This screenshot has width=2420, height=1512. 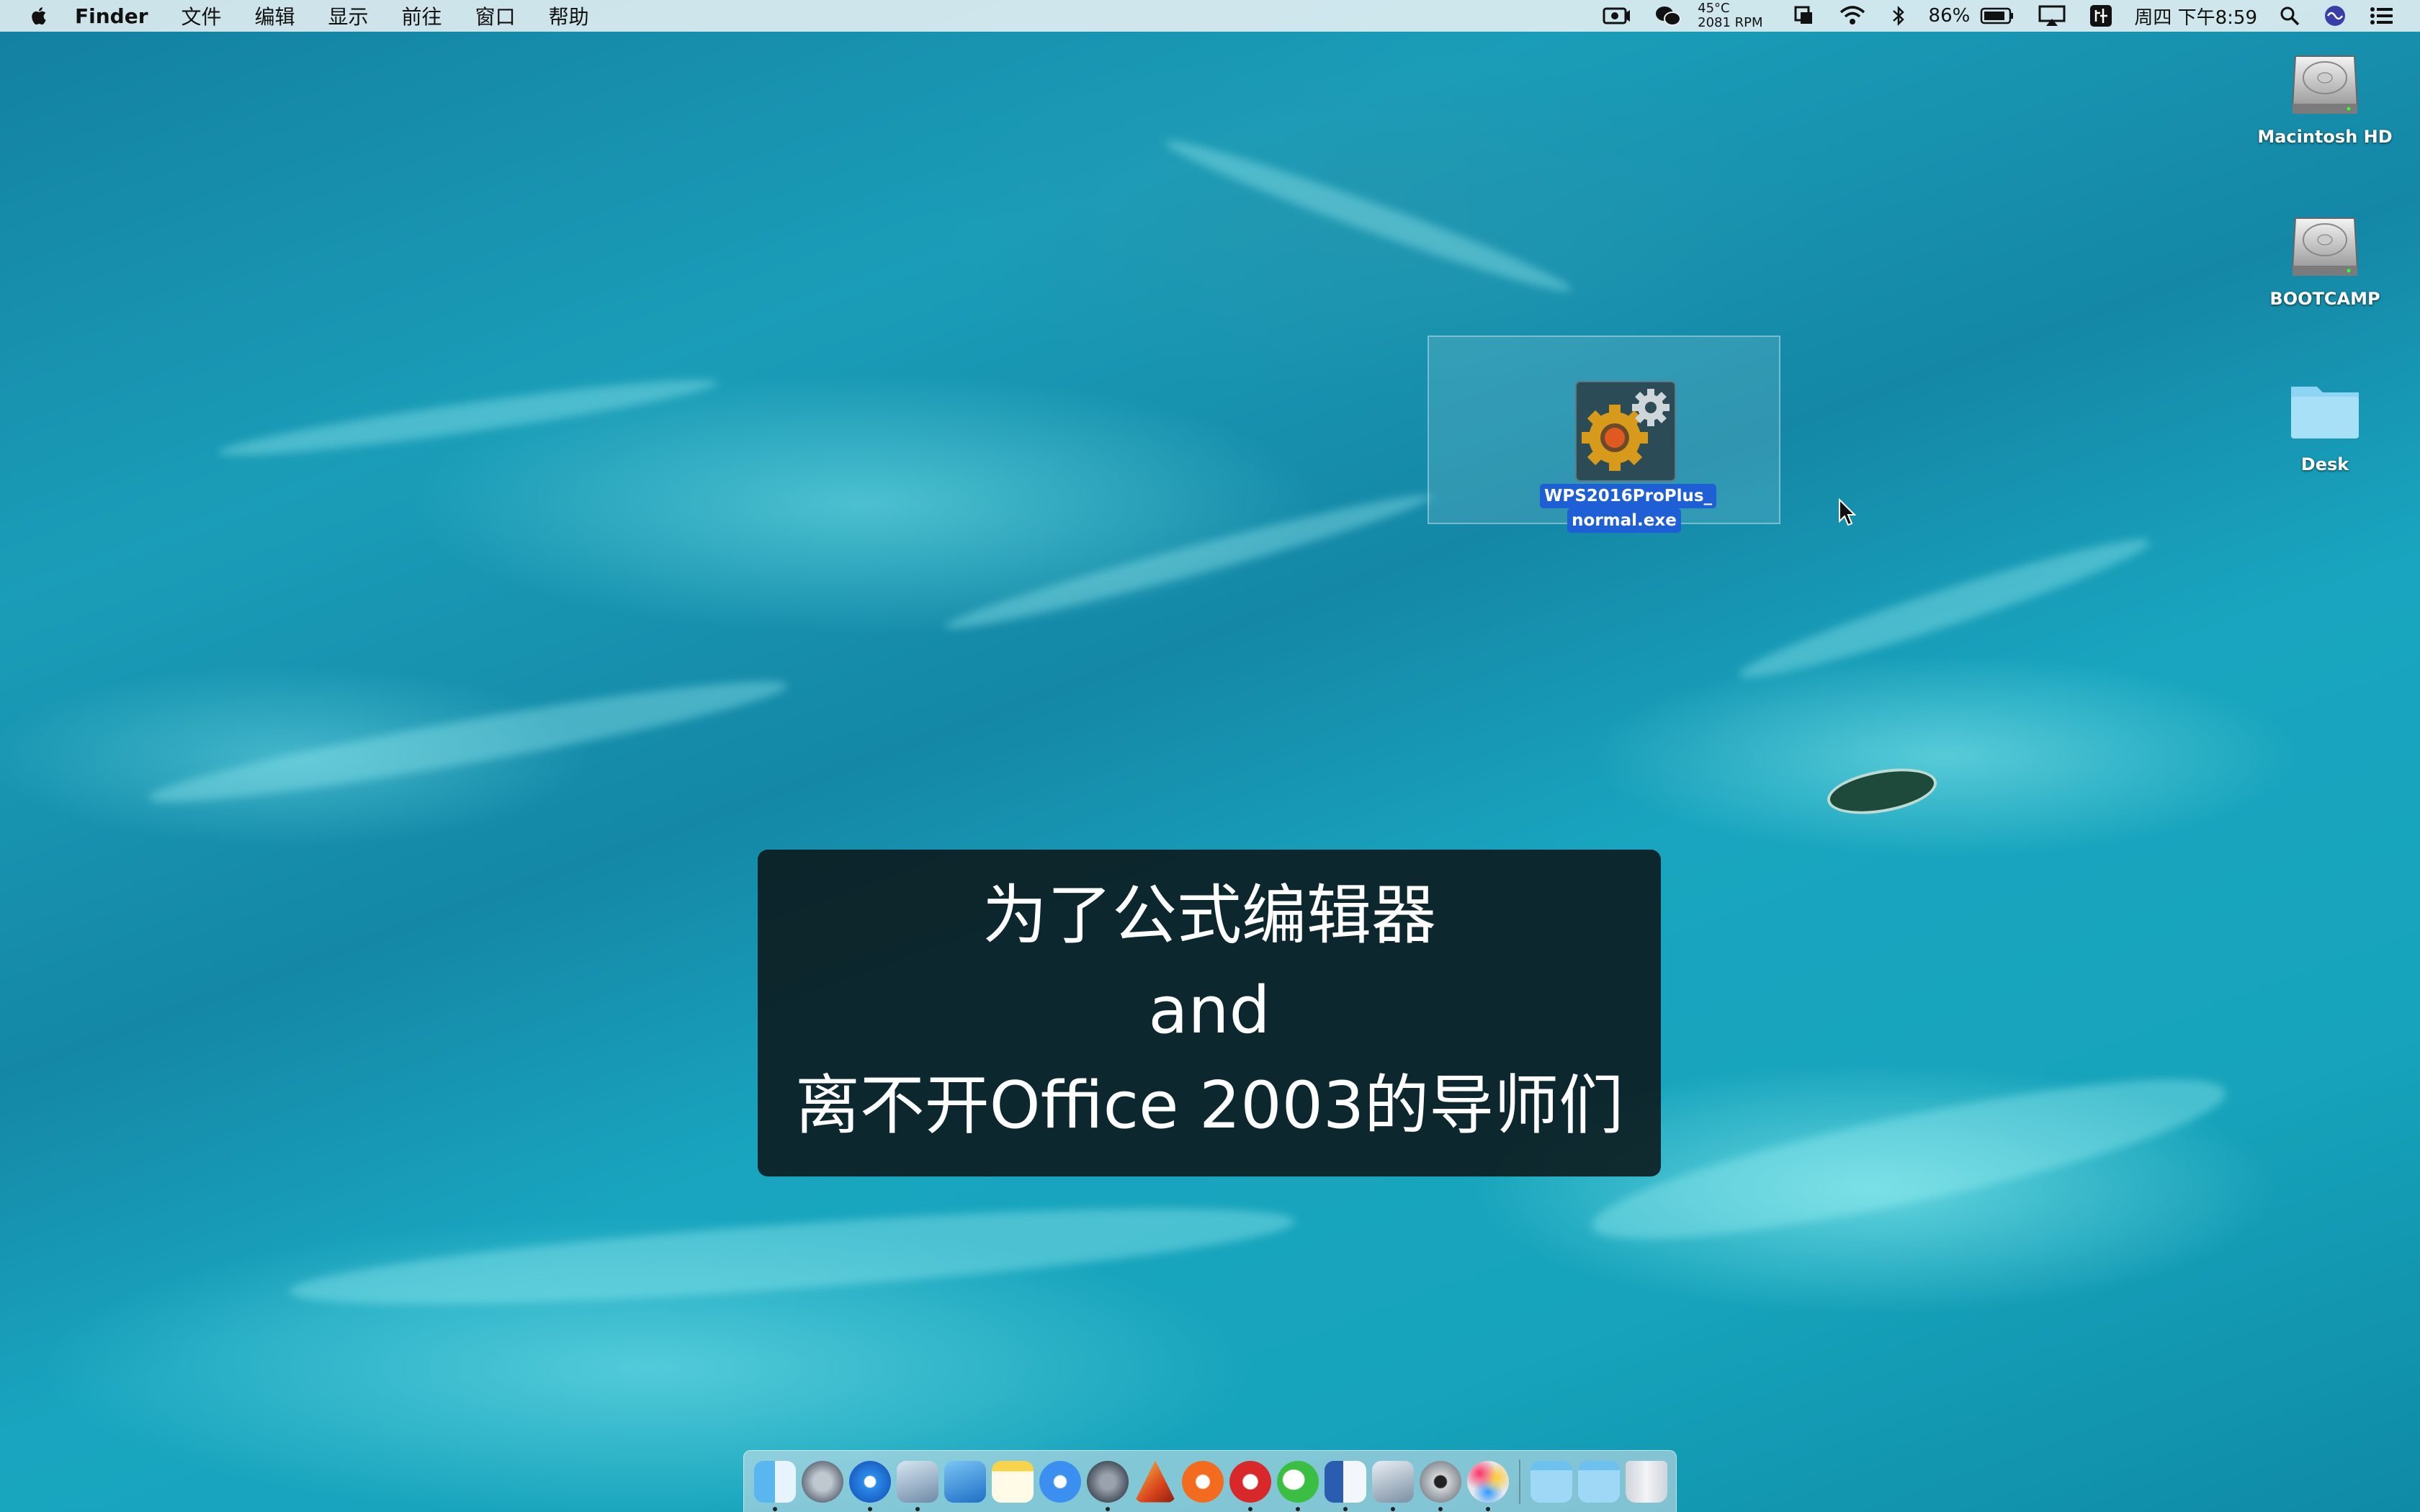 I want to click on dock-photo-browser-icon, so click(x=1393, y=1485).